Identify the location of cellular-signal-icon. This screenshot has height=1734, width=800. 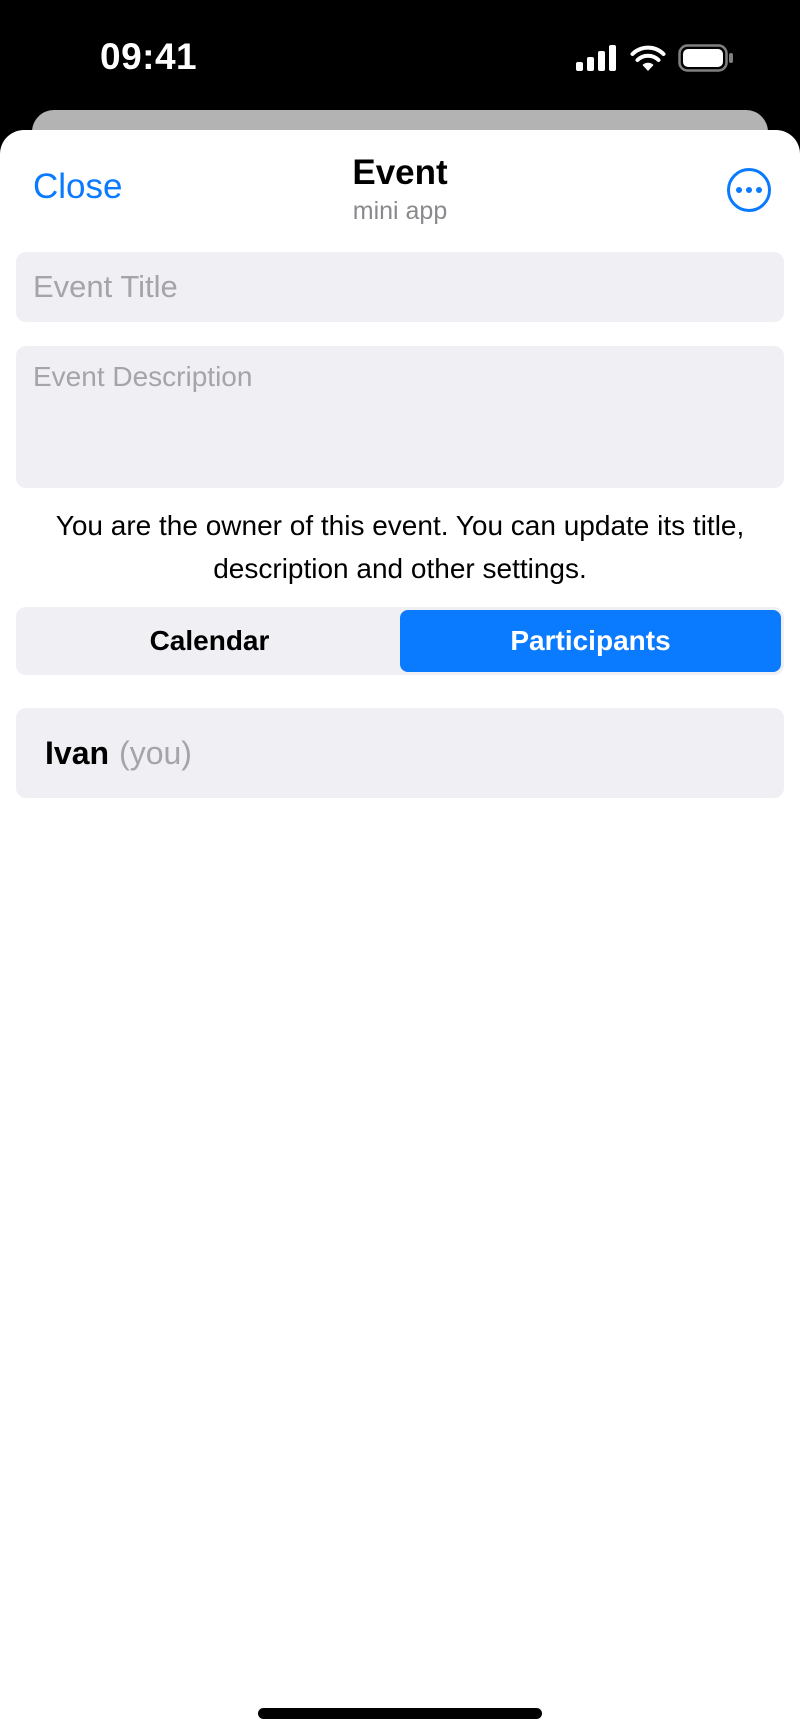
(597, 58).